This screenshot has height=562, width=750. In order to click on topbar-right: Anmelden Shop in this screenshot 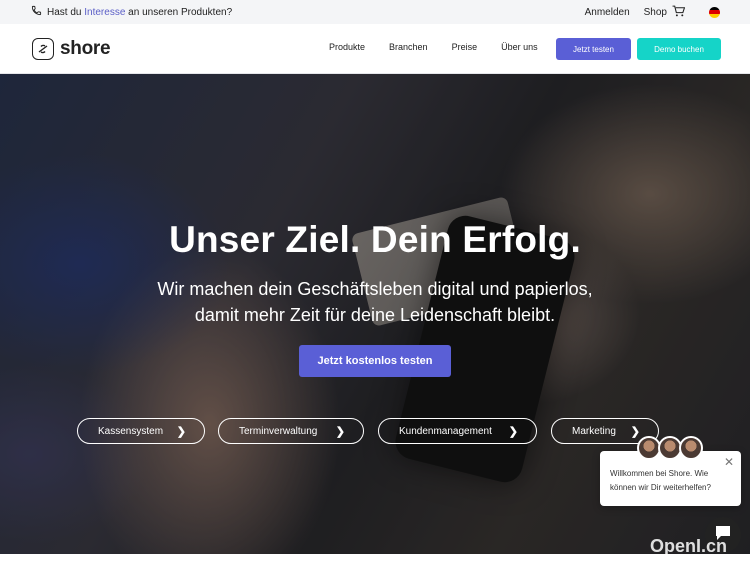, I will do `click(643, 12)`.